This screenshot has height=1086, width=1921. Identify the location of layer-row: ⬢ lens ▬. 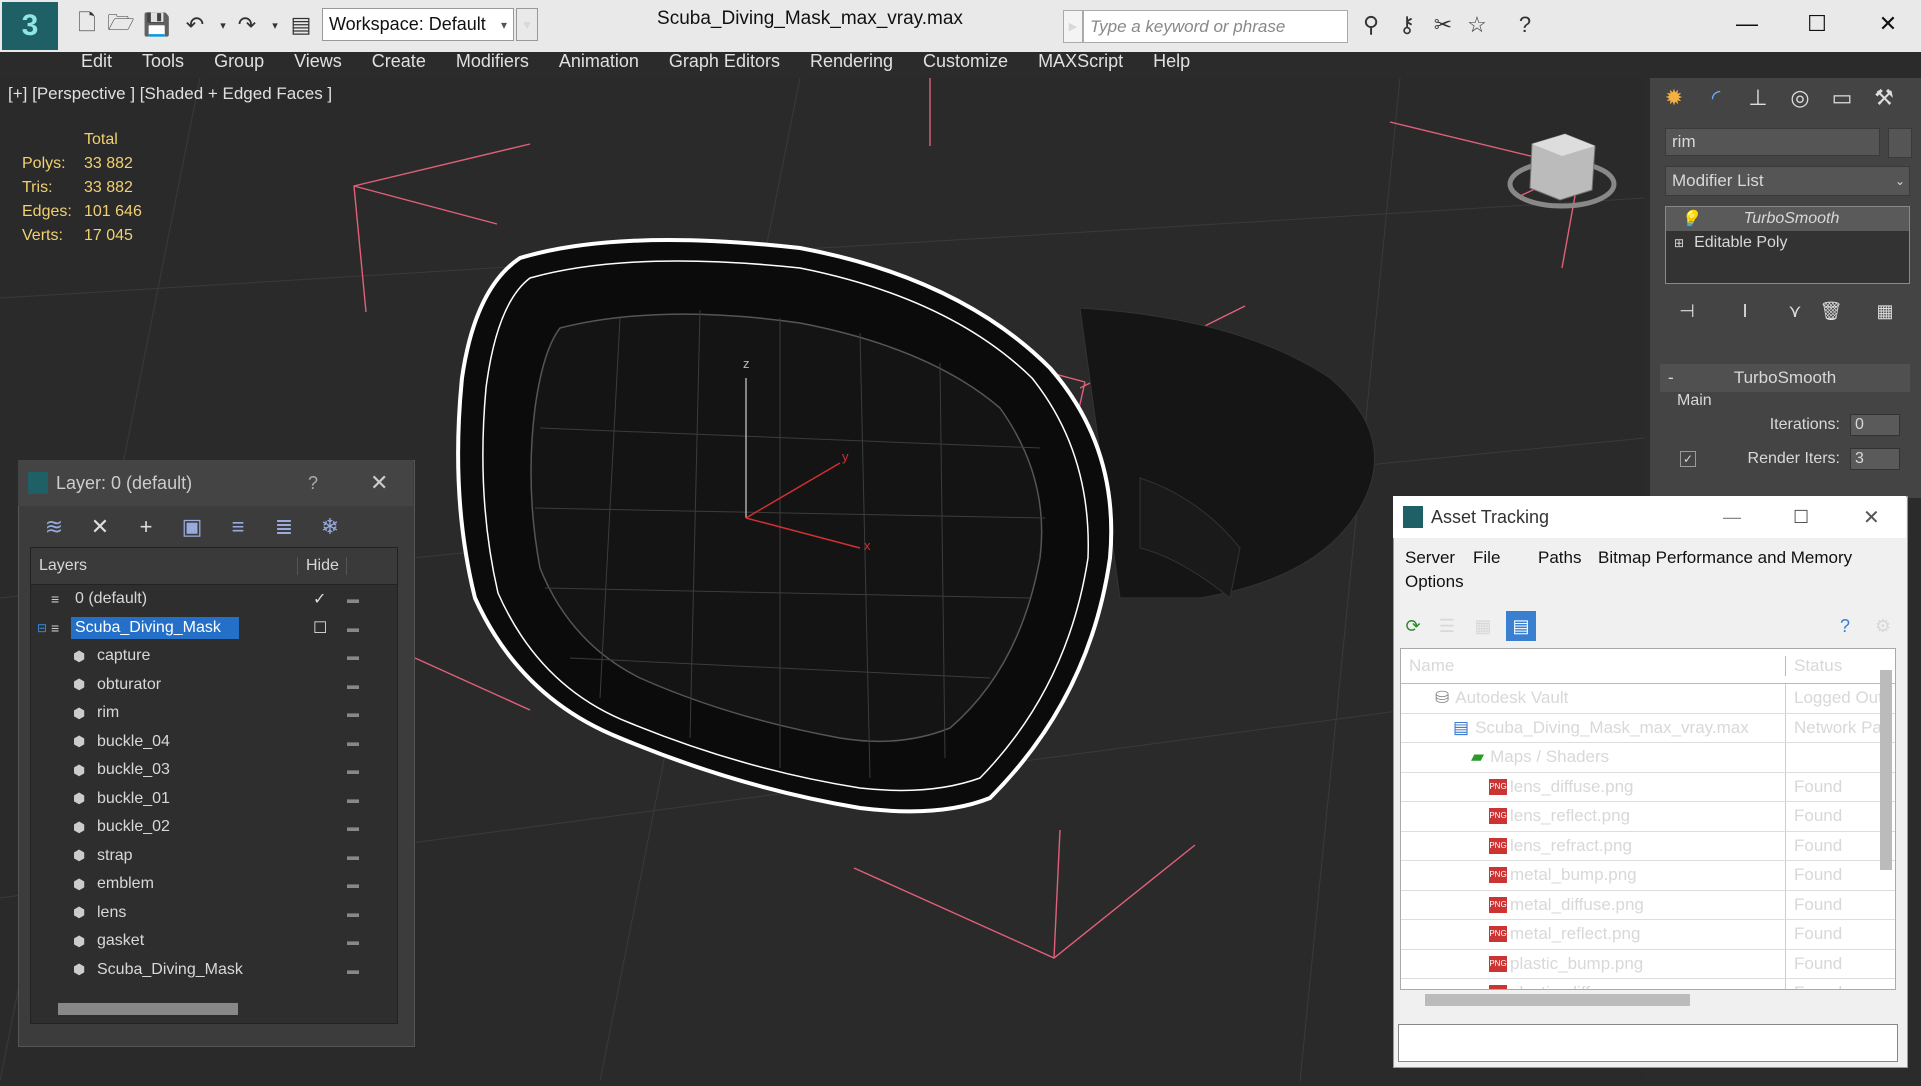
(214, 913).